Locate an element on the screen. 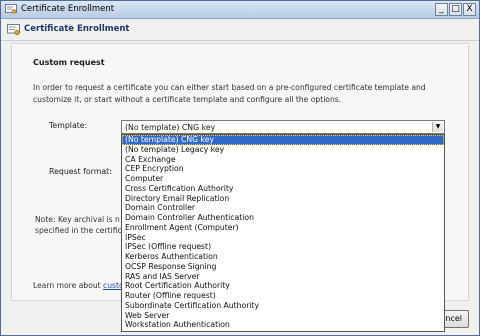 The image size is (480, 336). window-title: Certificate Enrollment is located at coordinates (68, 9).